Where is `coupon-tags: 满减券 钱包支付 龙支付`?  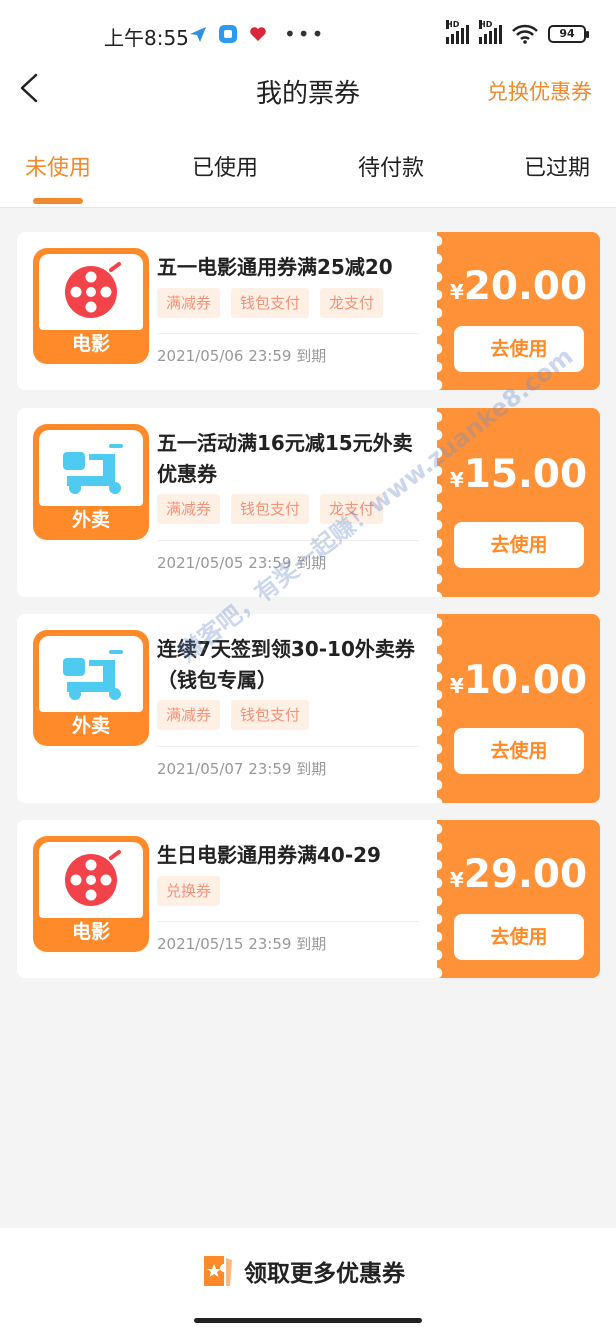
coupon-tags: 满减券 钱包支付 龙支付 is located at coordinates (270, 303).